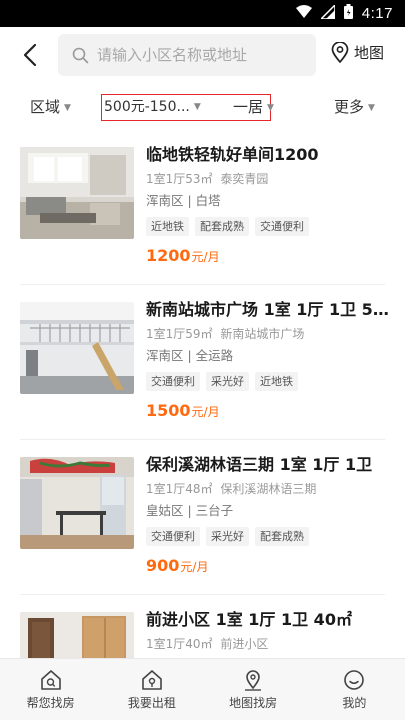 This screenshot has height=720, width=405. What do you see at coordinates (262, 334) in the screenshot?
I see `listing-community: 新南站城市广场` at bounding box center [262, 334].